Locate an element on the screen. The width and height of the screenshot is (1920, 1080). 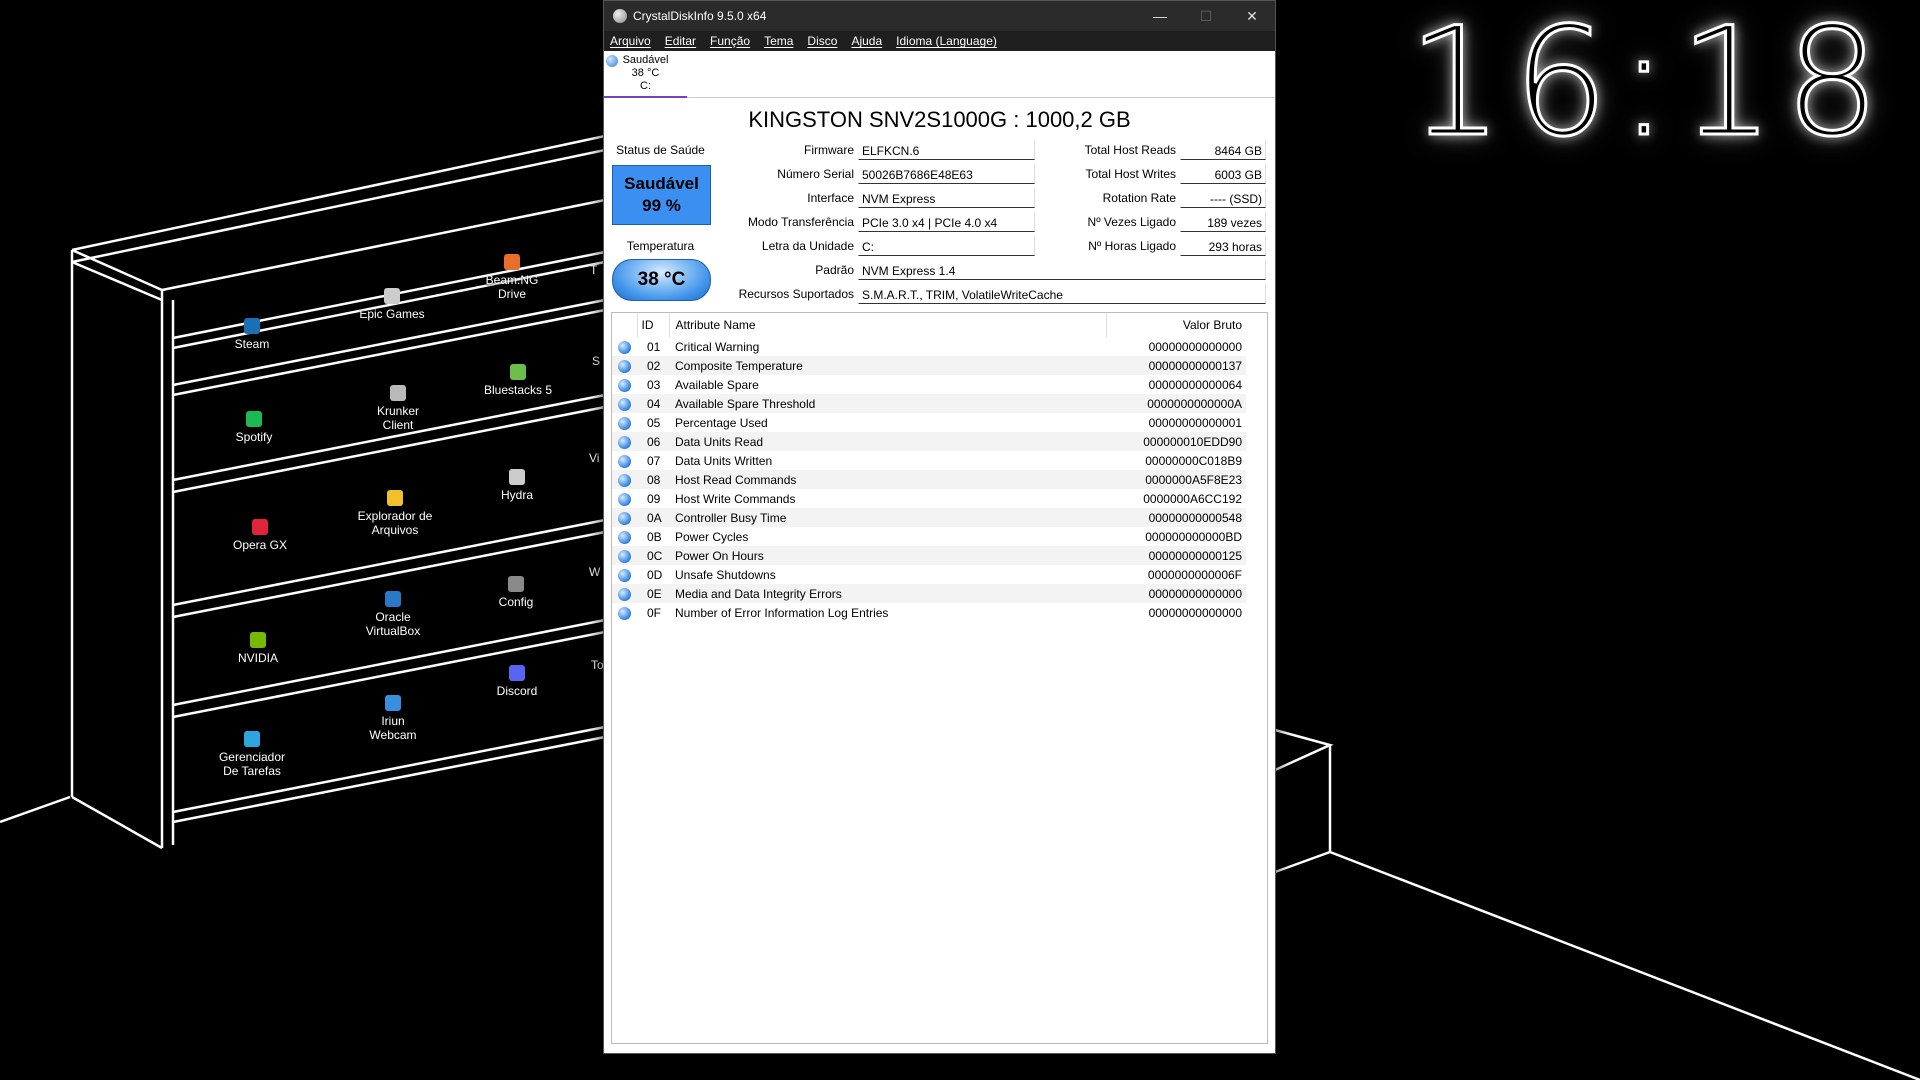
disk-tab-c: Saudável 38 °C C: is located at coordinates (645, 76).